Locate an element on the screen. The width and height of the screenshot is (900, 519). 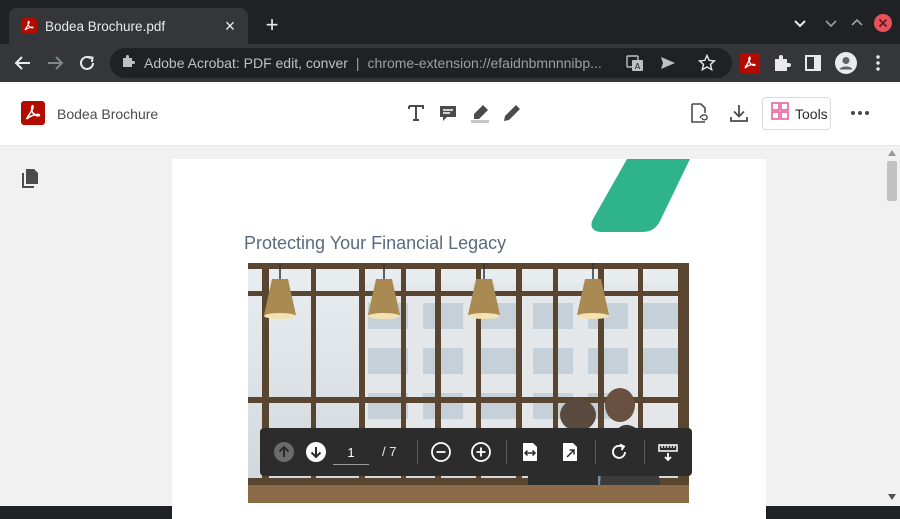
tab-title: Bodea Brochure.pdf is located at coordinates (105, 26).